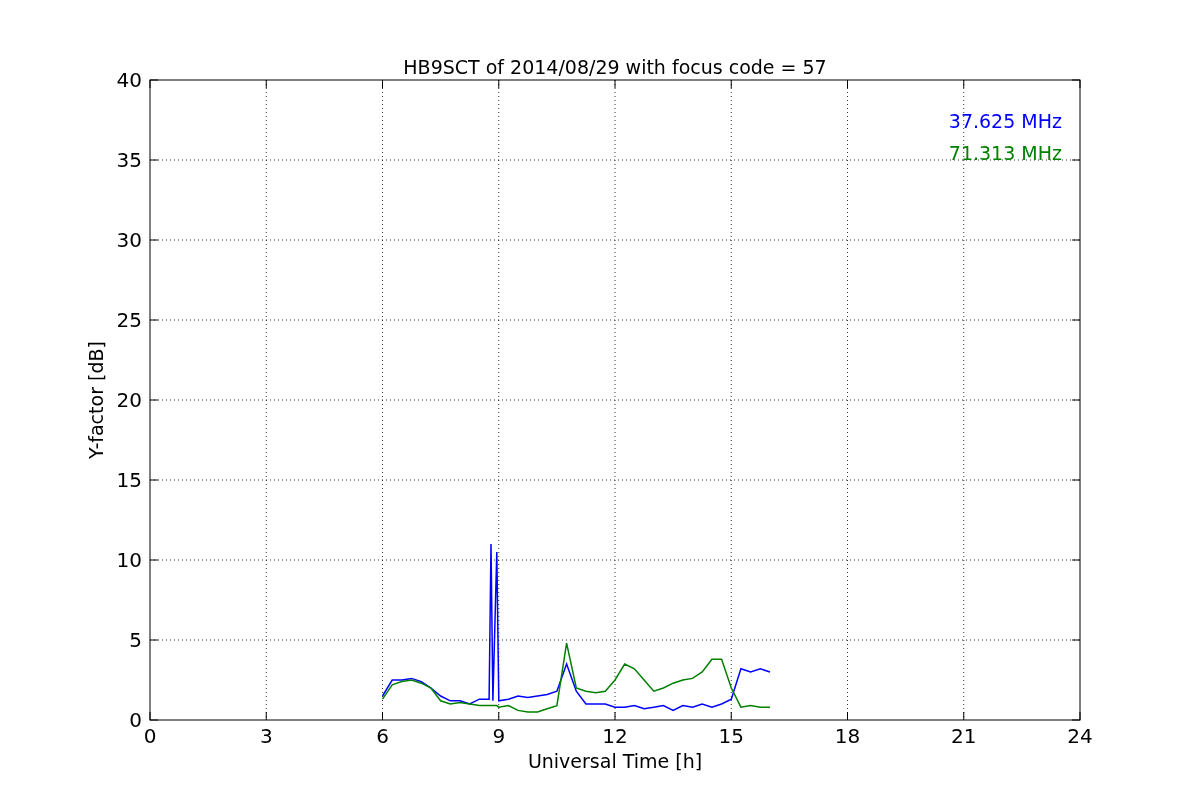  I want to click on y-tick-label: 35, so click(129, 160).